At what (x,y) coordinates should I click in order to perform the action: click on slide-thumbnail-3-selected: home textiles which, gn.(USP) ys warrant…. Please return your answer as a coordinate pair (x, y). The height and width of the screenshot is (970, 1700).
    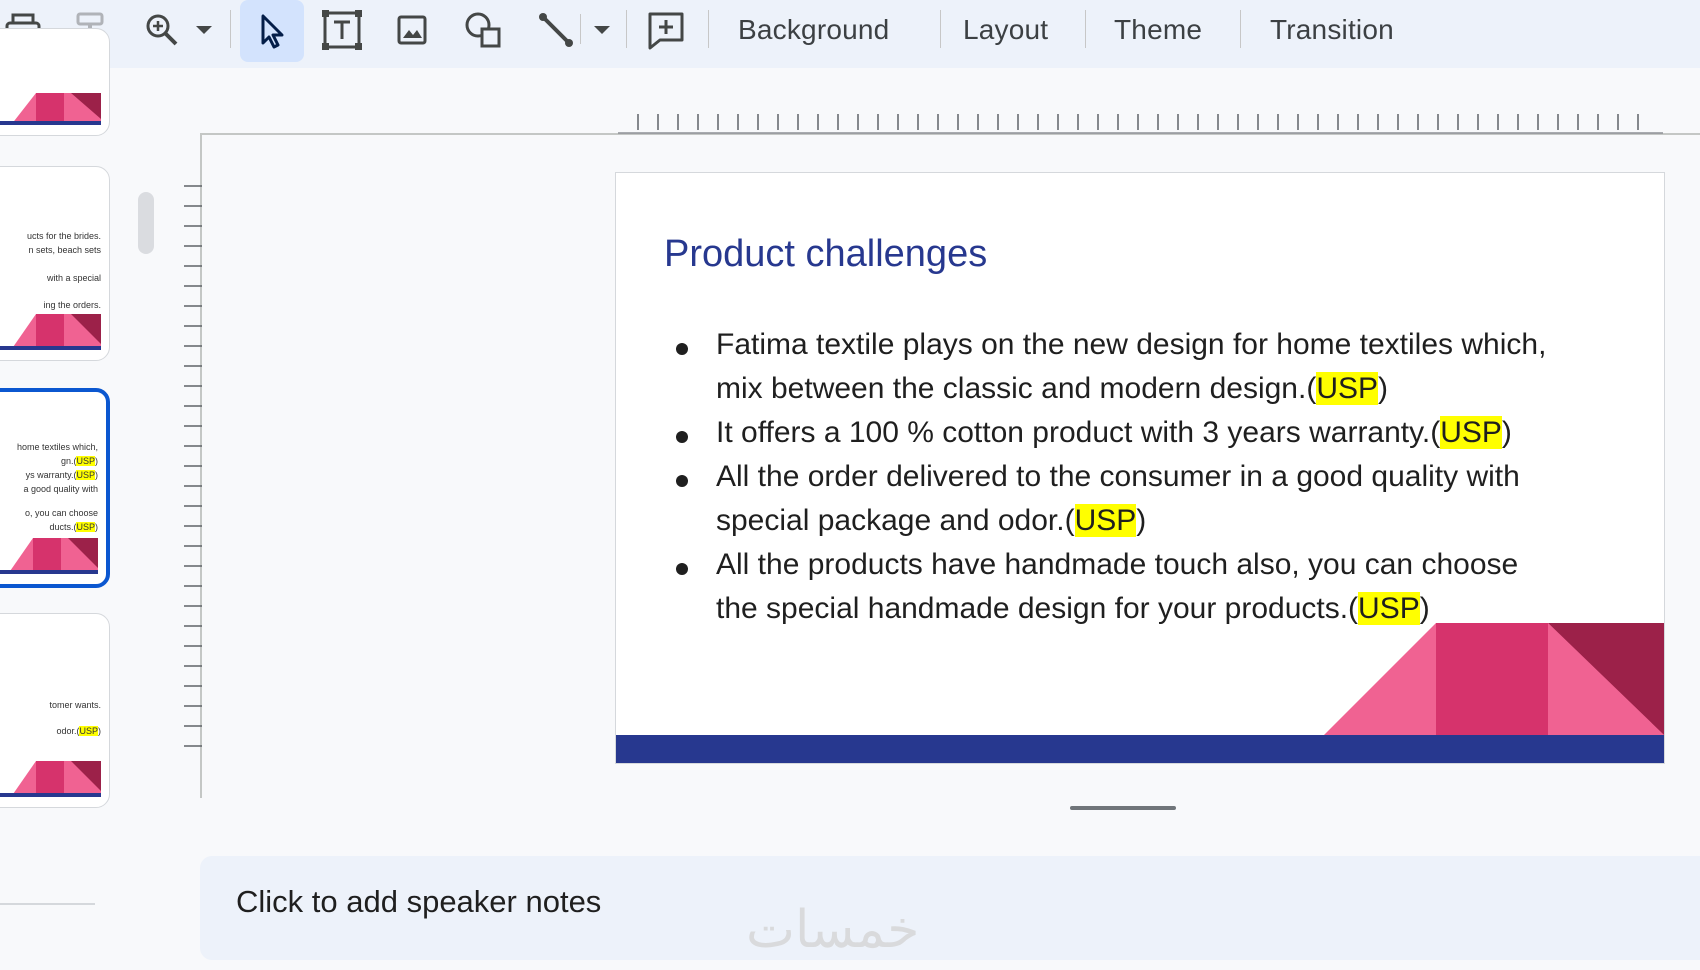
    Looking at the image, I should click on (55, 488).